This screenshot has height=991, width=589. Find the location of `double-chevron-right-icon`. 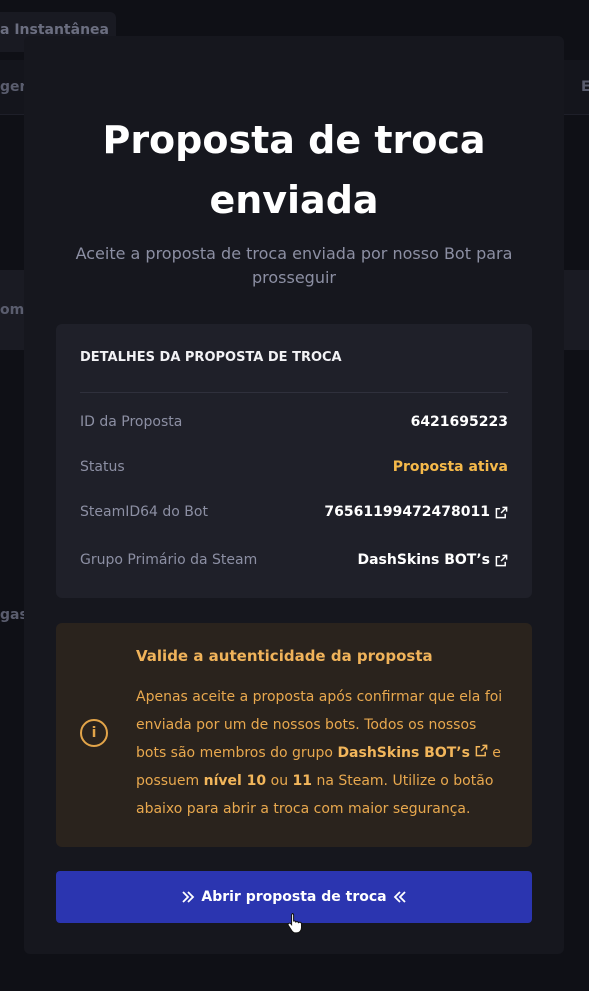

double-chevron-right-icon is located at coordinates (188, 897).